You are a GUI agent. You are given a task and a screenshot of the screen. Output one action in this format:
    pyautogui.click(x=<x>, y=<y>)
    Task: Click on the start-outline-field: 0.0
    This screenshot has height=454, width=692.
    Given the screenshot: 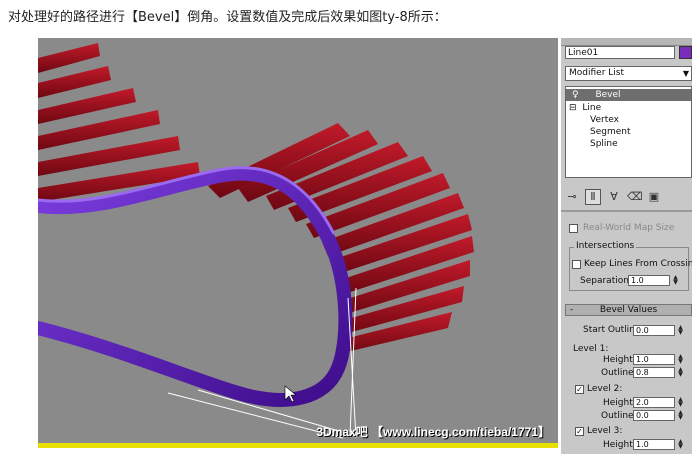 What is the action you would take?
    pyautogui.click(x=654, y=330)
    